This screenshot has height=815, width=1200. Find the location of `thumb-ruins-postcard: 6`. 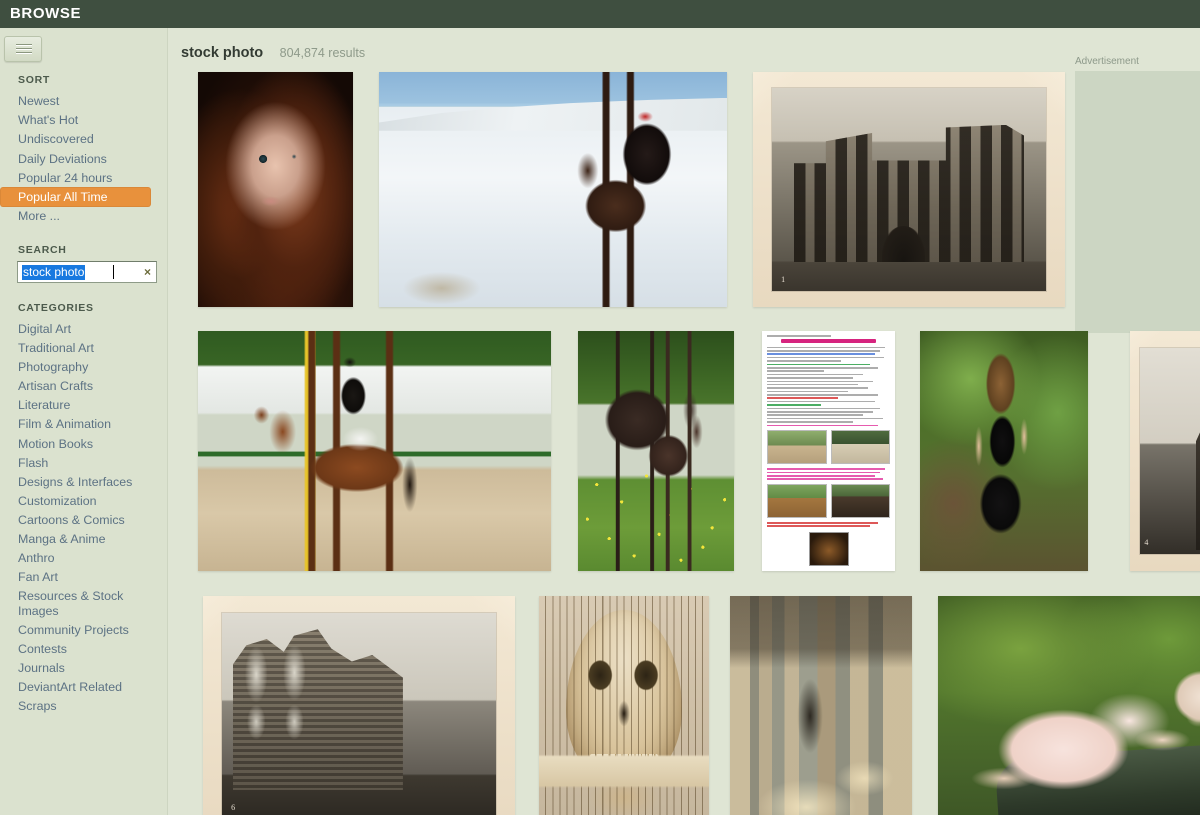

thumb-ruins-postcard: 6 is located at coordinates (359, 705).